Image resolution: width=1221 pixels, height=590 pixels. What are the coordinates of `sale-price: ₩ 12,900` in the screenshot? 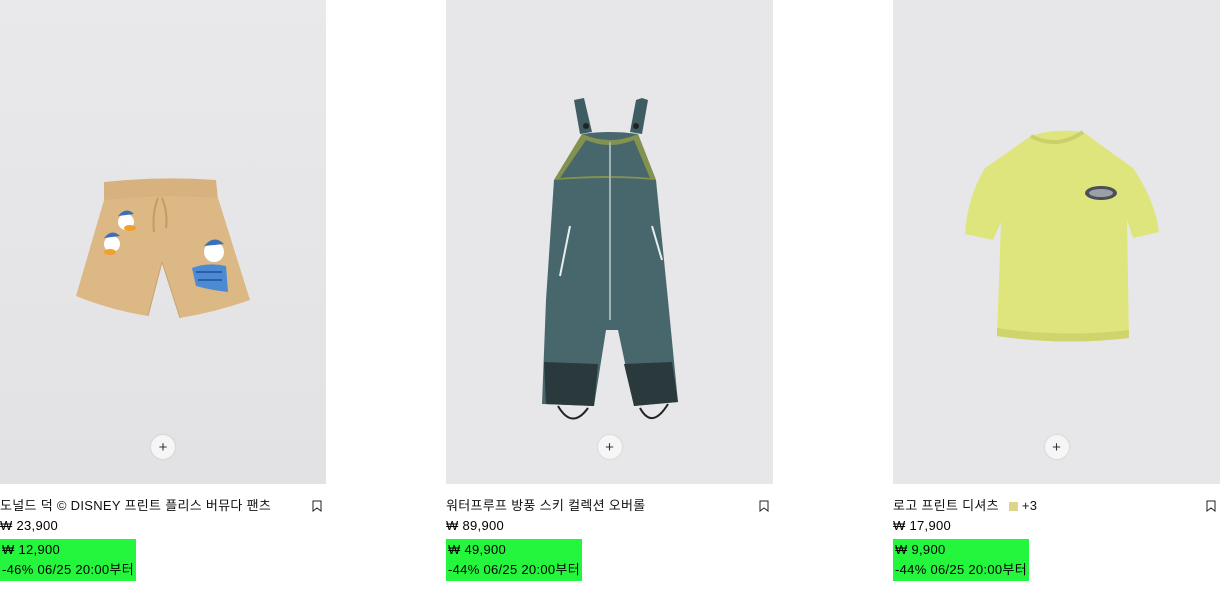 It's located at (31, 549).